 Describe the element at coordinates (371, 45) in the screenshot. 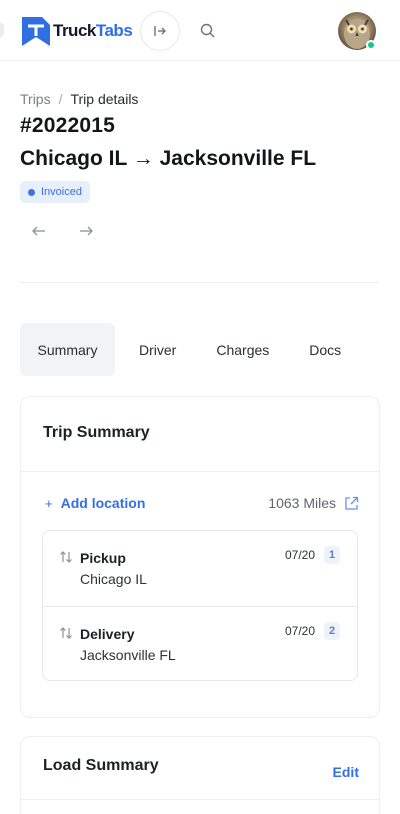

I see `online-status-indicator` at that location.